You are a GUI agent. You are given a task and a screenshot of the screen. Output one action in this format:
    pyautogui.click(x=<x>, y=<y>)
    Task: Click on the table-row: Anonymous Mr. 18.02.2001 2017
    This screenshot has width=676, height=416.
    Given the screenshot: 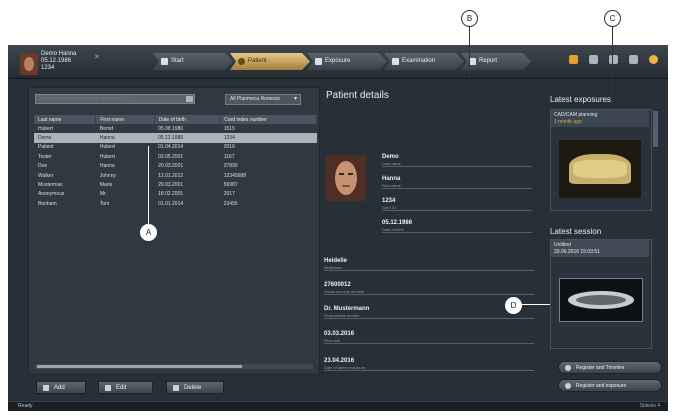 What is the action you would take?
    pyautogui.click(x=175, y=194)
    